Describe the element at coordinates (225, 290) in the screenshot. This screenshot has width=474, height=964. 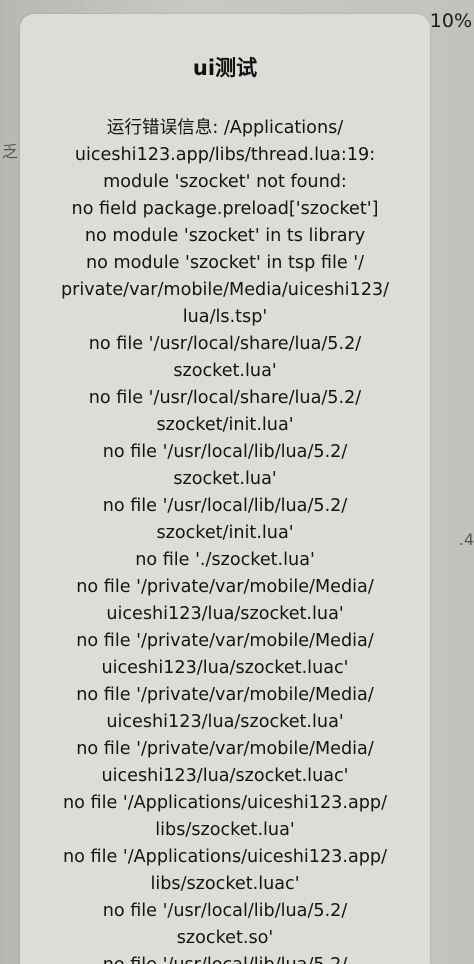
I see `alert-message-line: private/var/mobile/Media/uiceshi123/` at that location.